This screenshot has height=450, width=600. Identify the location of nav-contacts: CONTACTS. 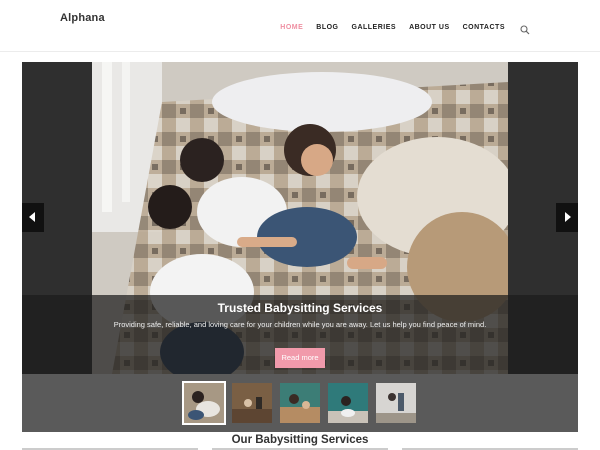
(484, 27).